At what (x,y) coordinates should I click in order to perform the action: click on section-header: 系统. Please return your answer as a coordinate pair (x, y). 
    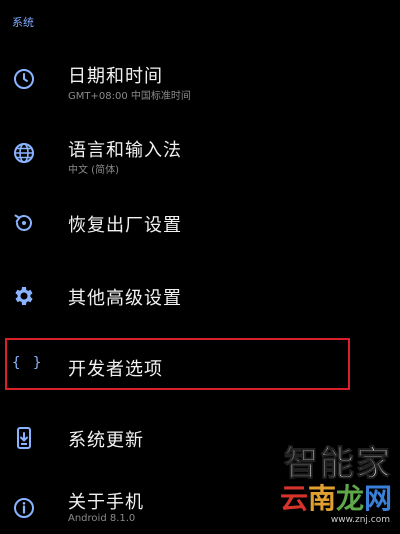
    Looking at the image, I should click on (23, 22).